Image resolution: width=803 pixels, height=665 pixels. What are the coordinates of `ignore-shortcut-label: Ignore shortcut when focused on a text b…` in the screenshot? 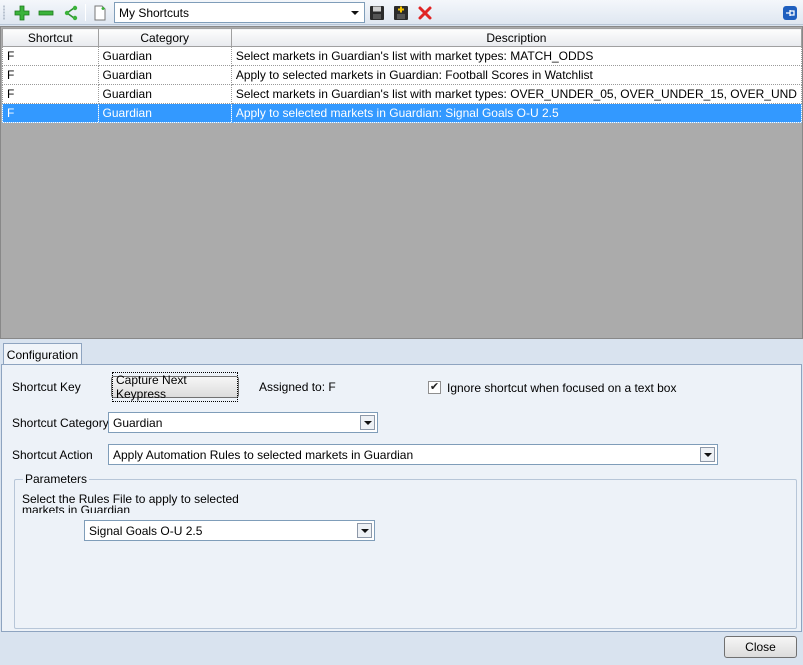 It's located at (562, 388).